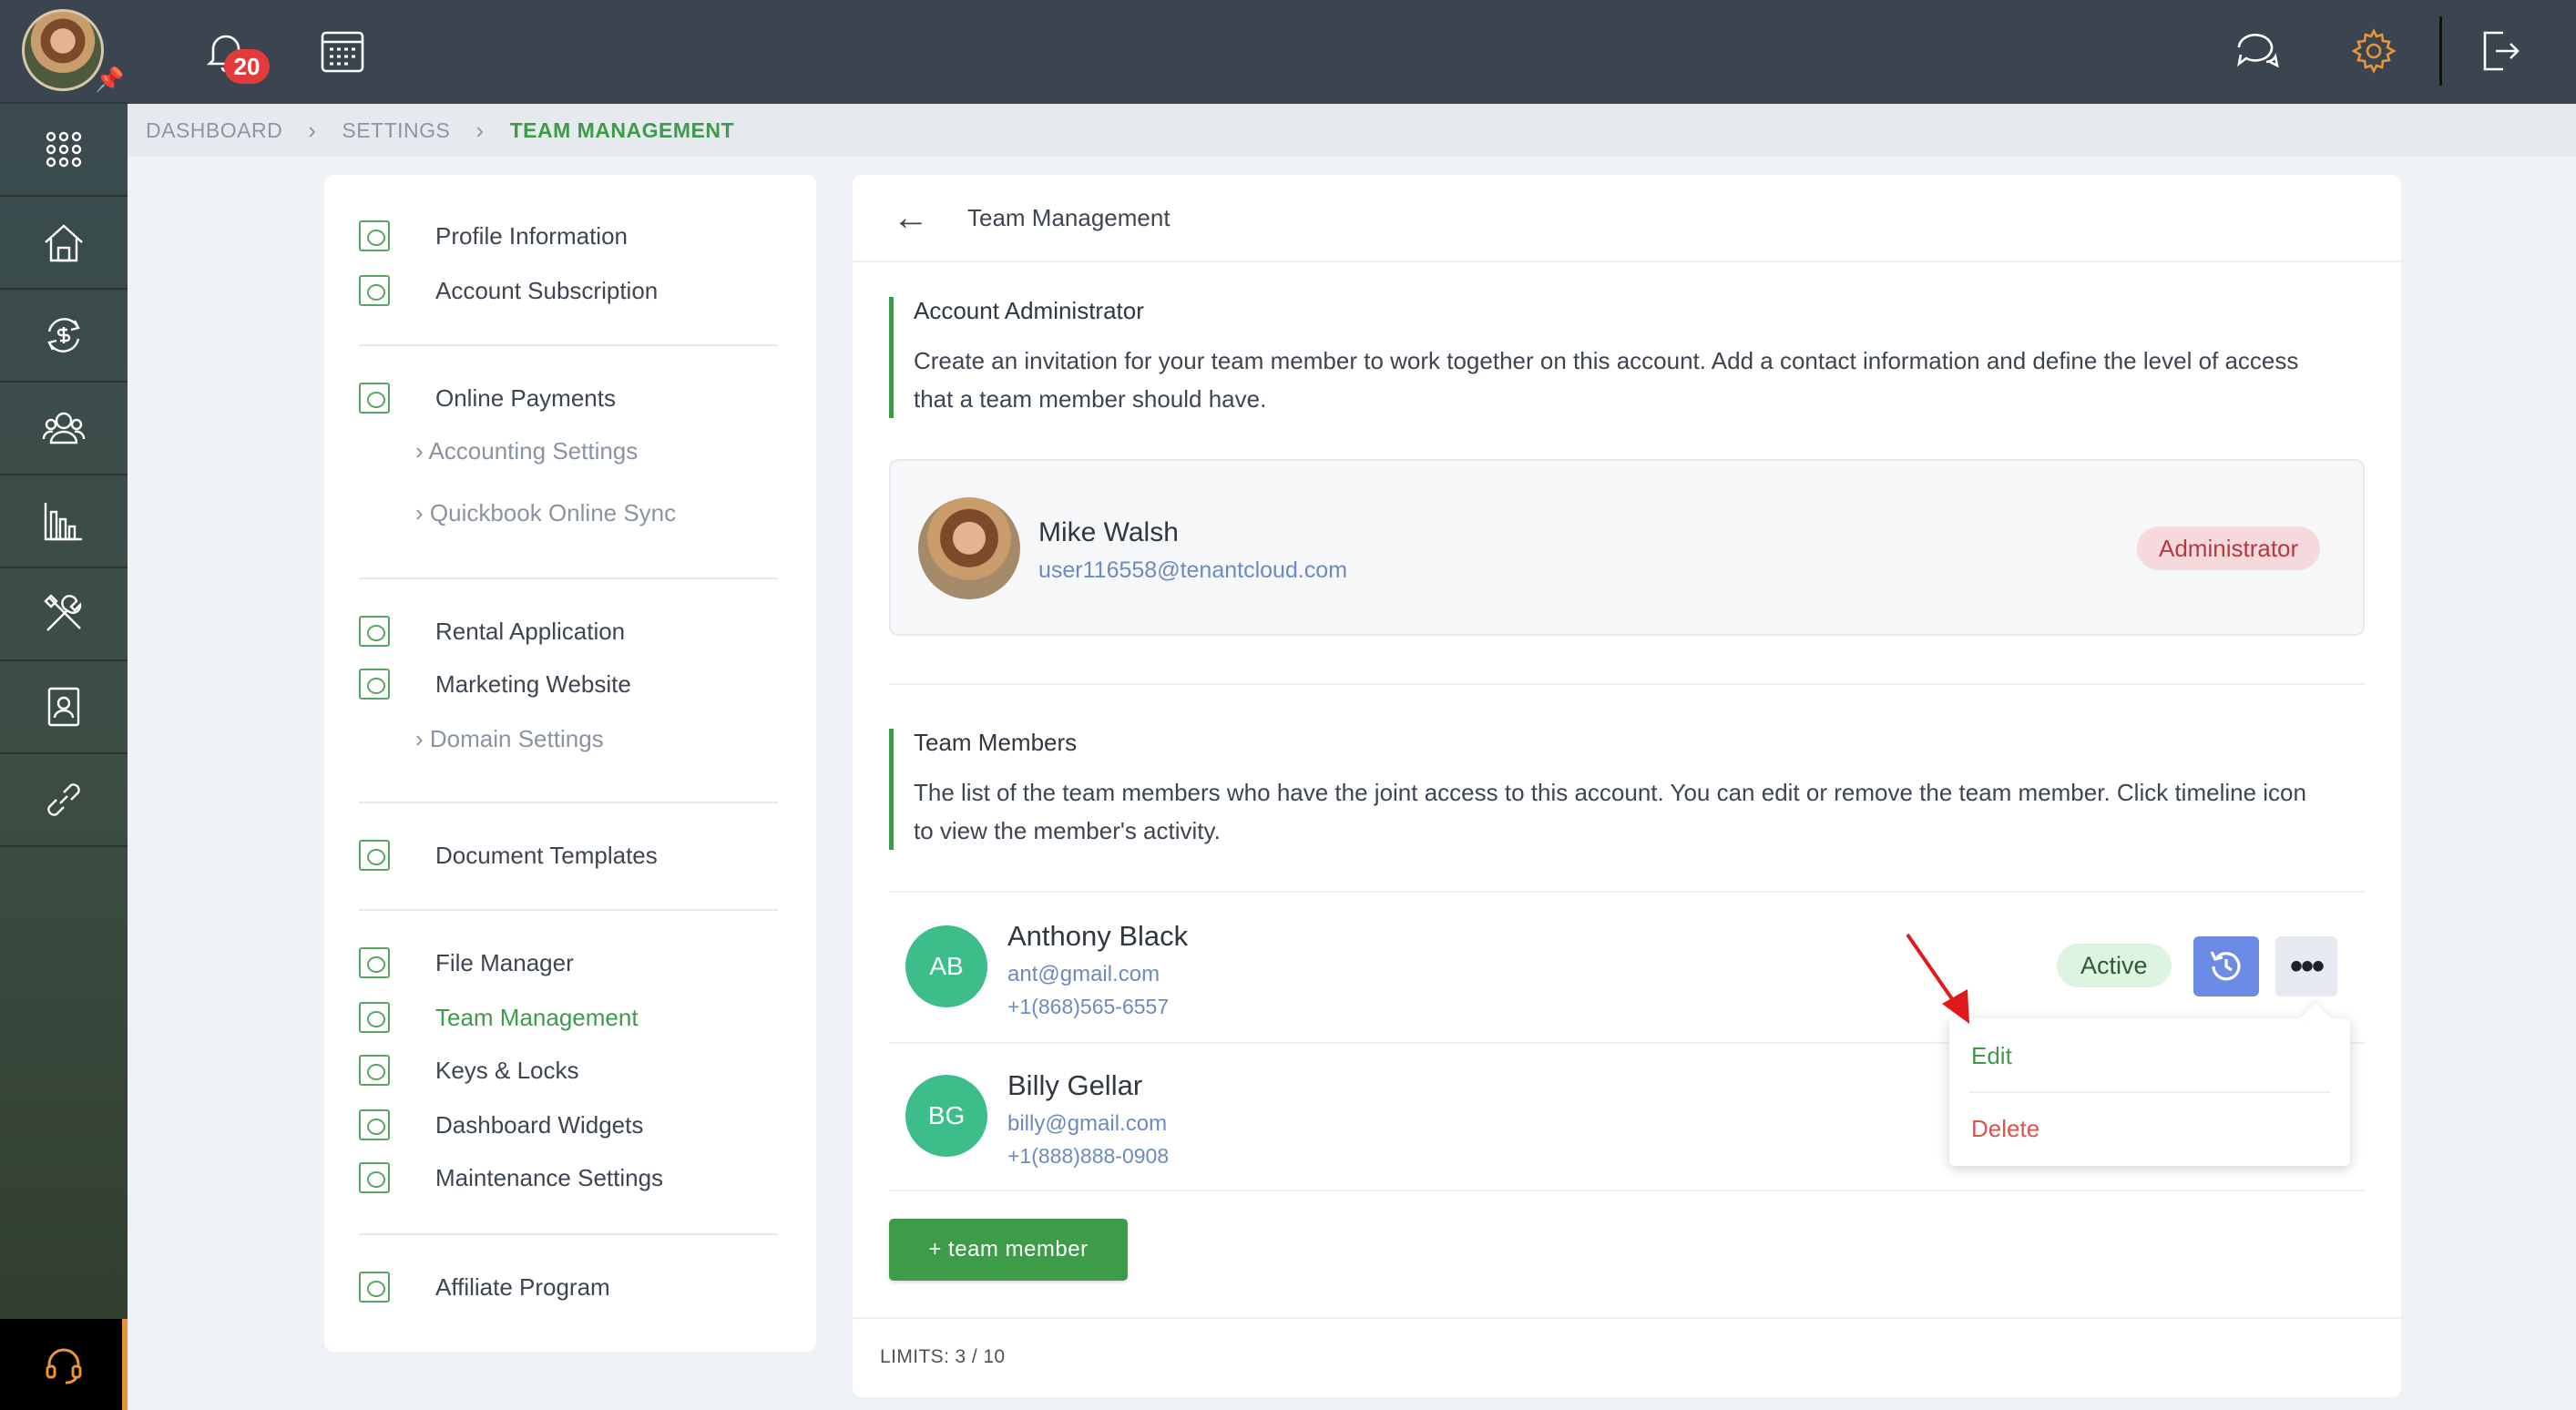 Image resolution: width=2576 pixels, height=1410 pixels. I want to click on chat-bubbles-icon, so click(2258, 51).